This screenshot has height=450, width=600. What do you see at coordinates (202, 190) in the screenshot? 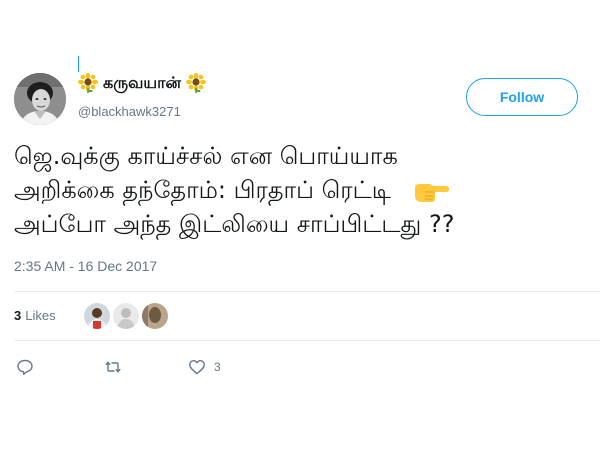
I see `tweet-text-line: அறிக்கை தந்தோம்: பிரதாப் ரெட்டி` at bounding box center [202, 190].